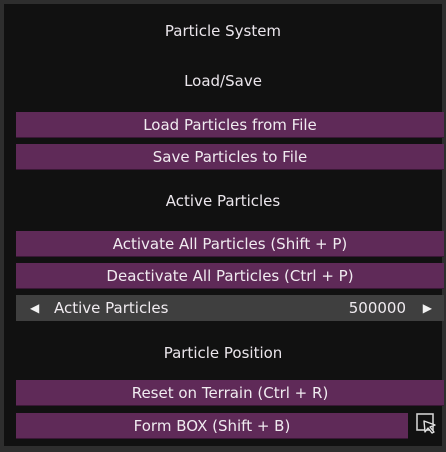  Describe the element at coordinates (230, 157) in the screenshot. I see `save-particles-button: Save Particles to File` at that location.